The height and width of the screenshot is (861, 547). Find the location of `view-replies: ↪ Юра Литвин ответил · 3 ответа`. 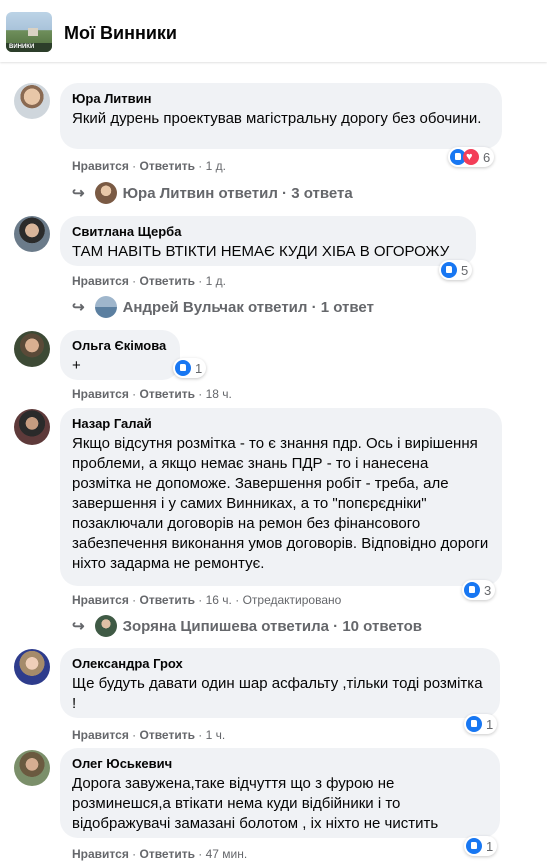

view-replies: ↪ Юра Литвин ответил · 3 ответа is located at coordinates (212, 193).